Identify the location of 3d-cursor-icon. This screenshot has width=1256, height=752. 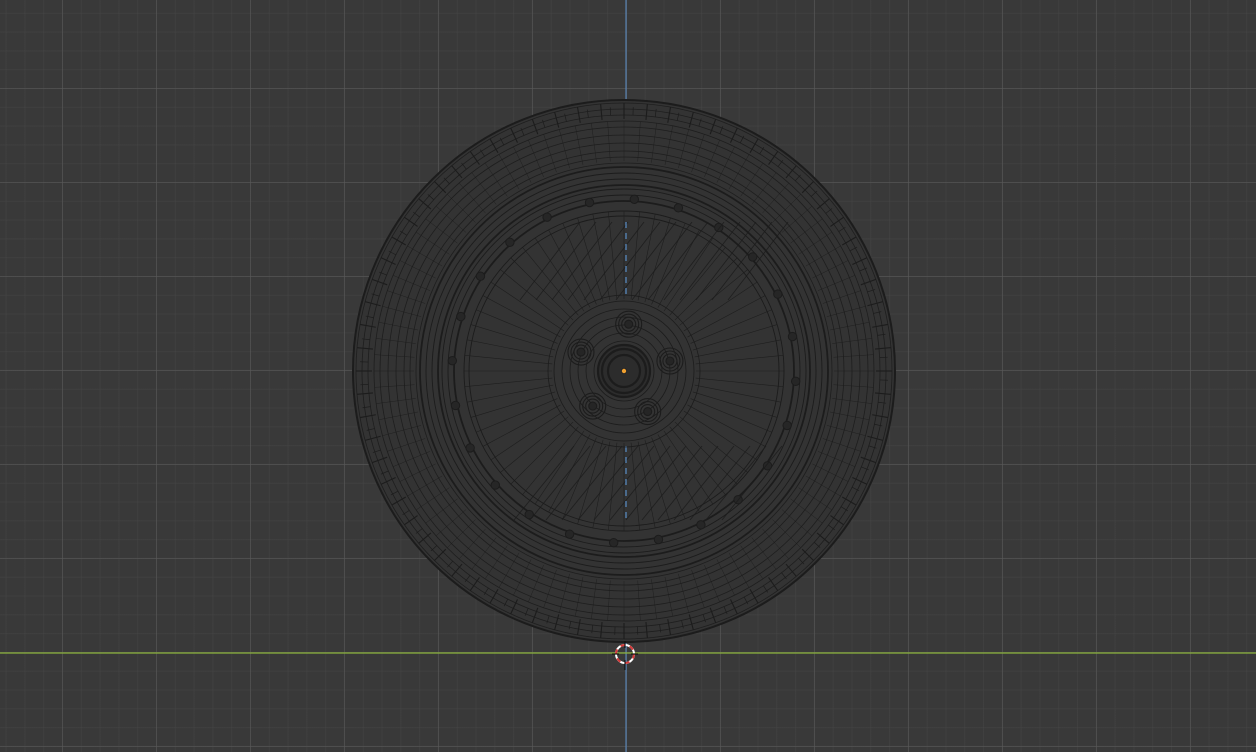
(625, 655).